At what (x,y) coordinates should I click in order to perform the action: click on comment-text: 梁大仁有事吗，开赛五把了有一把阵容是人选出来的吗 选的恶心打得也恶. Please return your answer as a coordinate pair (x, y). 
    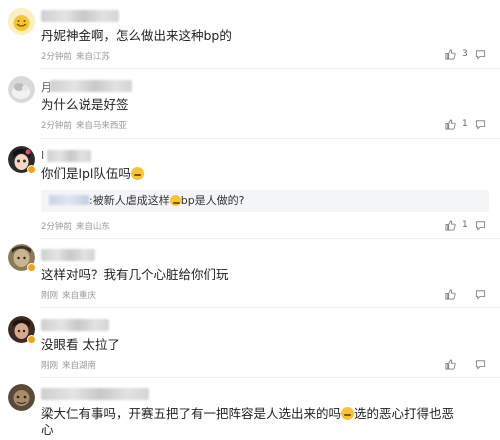
    Looking at the image, I should click on (247, 414).